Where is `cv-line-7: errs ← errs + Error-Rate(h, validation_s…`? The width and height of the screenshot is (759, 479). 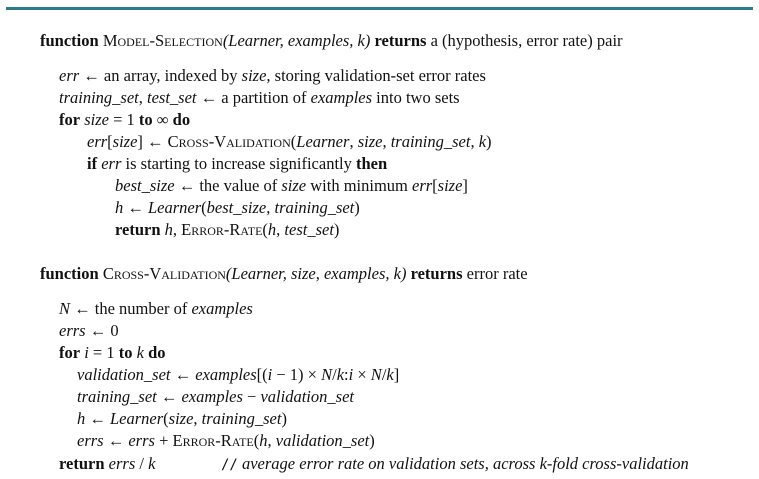 cv-line-7: errs ← errs + Error-Rate(h, validation_s… is located at coordinates (226, 441).